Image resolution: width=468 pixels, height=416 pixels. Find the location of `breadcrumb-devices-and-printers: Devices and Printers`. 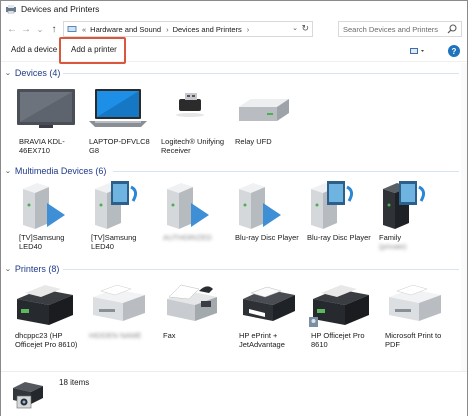

breadcrumb-devices-and-printers: Devices and Printers is located at coordinates (207, 29).